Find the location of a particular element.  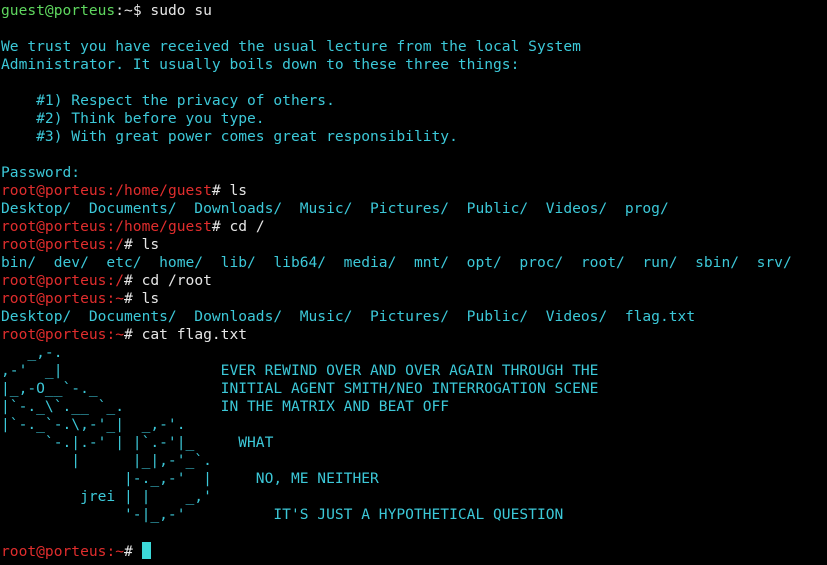

prompt-line: root@porteus:~# cat flag.txt is located at coordinates (396, 335).